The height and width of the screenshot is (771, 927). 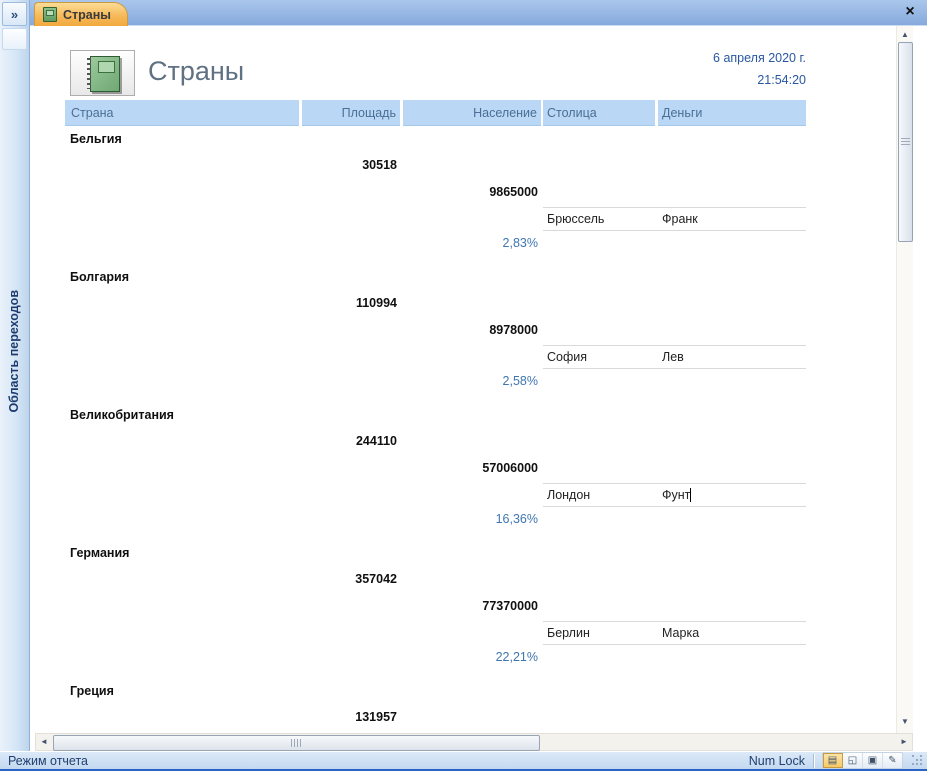 I want to click on vertical-scrollbar-thumb, so click(x=905, y=142).